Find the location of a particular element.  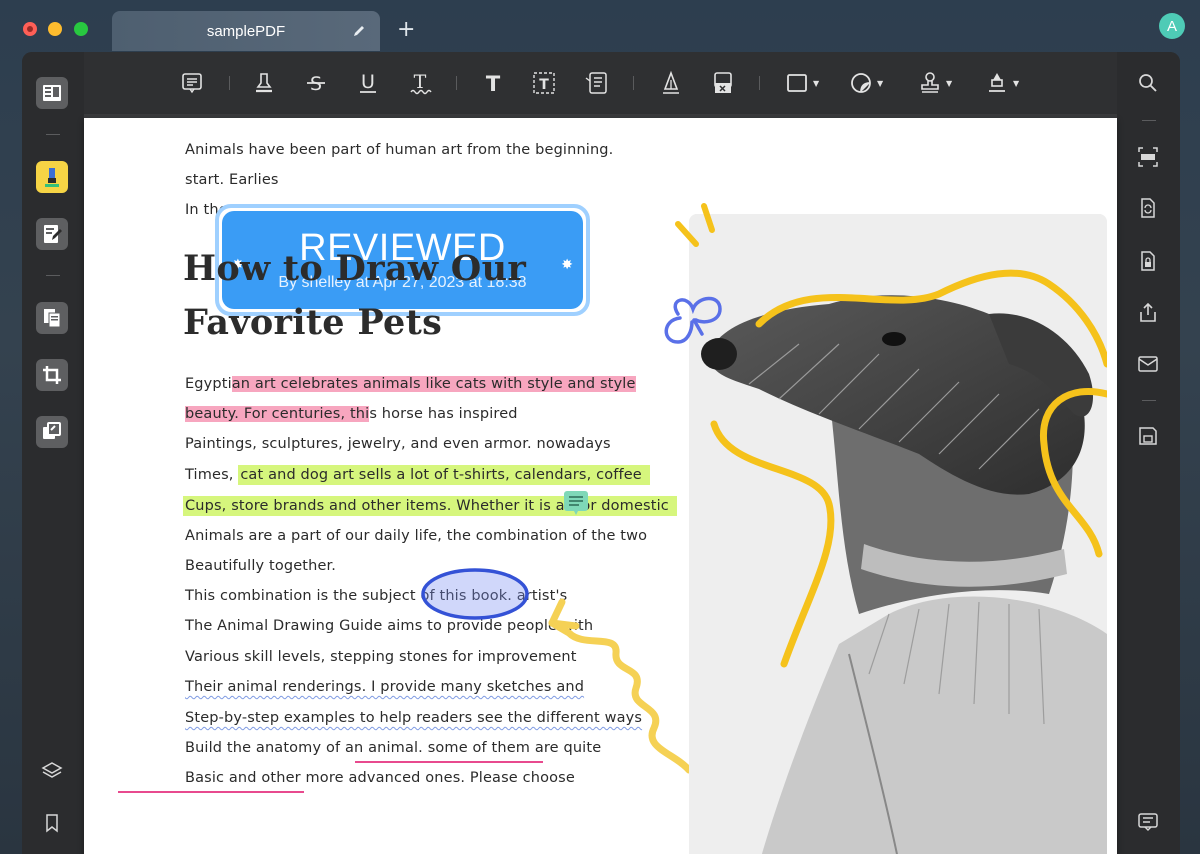

new-tab-button: + is located at coordinates (406, 30).